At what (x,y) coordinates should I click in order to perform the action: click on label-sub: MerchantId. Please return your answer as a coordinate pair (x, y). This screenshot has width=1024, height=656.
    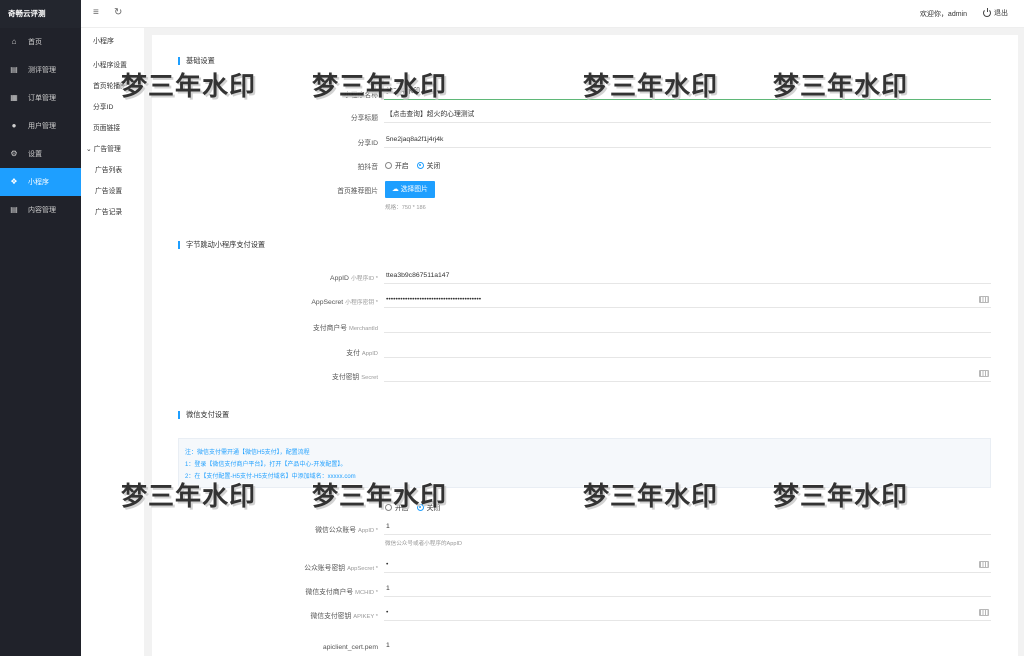
    Looking at the image, I should click on (363, 329).